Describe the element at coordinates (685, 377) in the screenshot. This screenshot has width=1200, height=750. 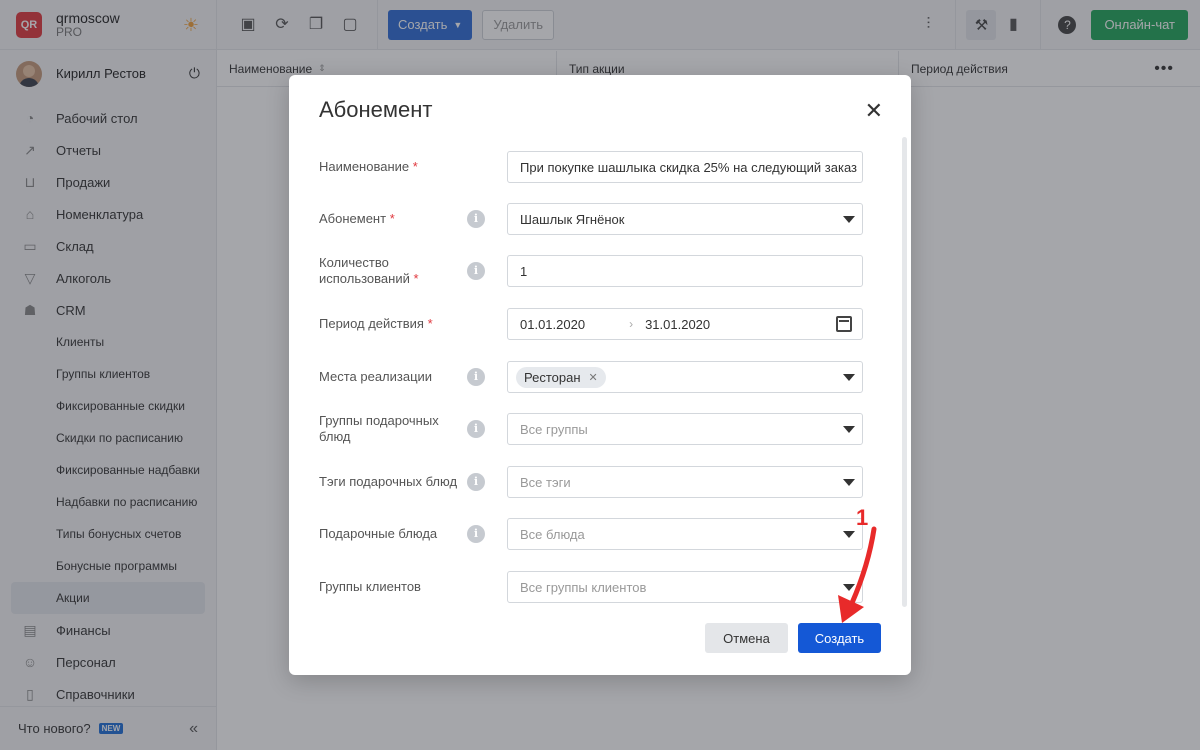
I see `places-multiselect: Ресторан ✕` at that location.